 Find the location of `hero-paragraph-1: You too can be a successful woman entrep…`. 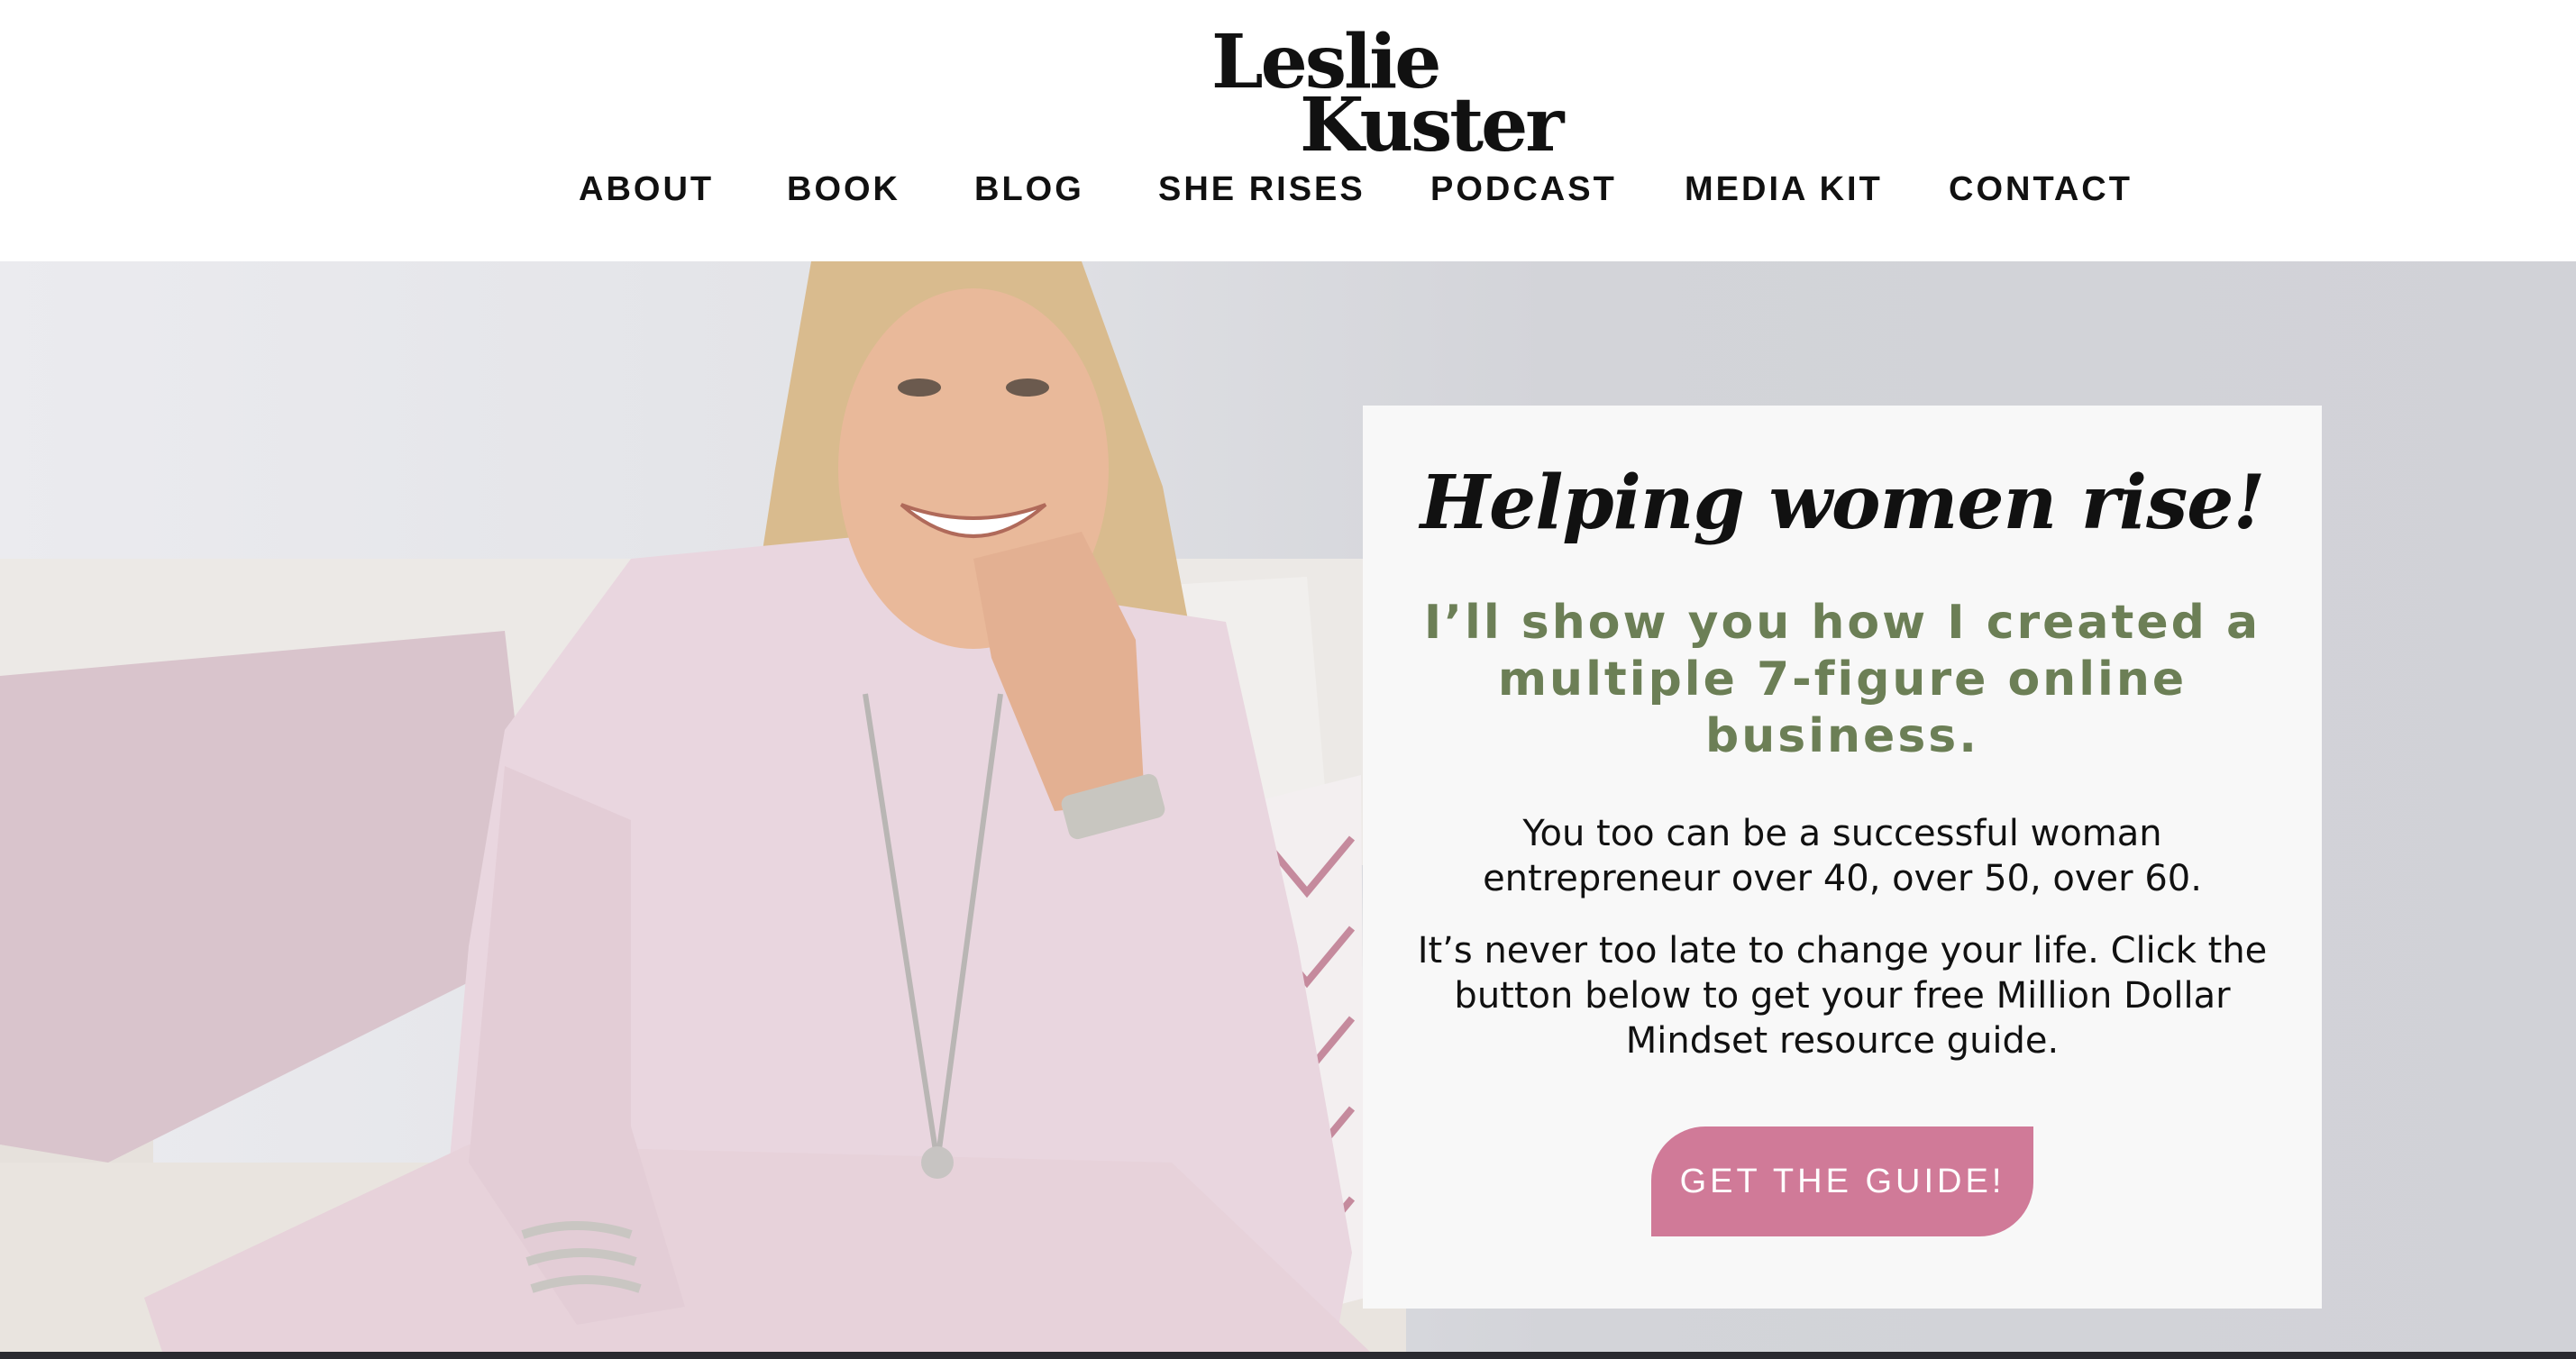

hero-paragraph-1: You too can be a successful woman entrep… is located at coordinates (1842, 856).